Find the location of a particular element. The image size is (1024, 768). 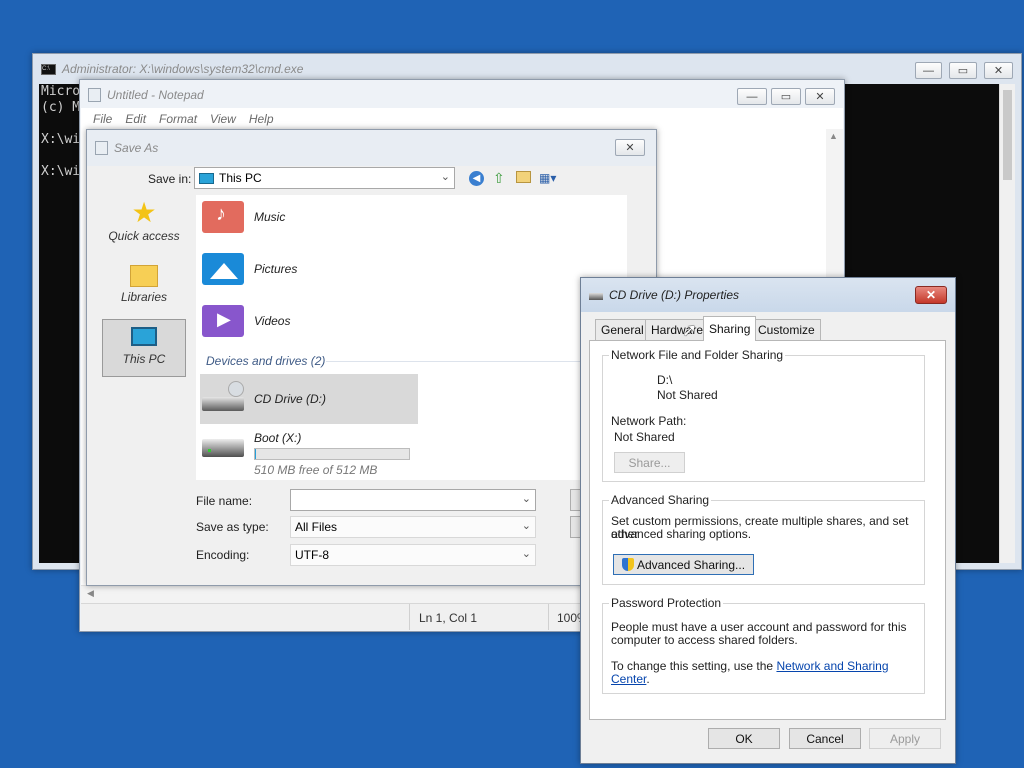

ok-button: OK is located at coordinates (744, 738).